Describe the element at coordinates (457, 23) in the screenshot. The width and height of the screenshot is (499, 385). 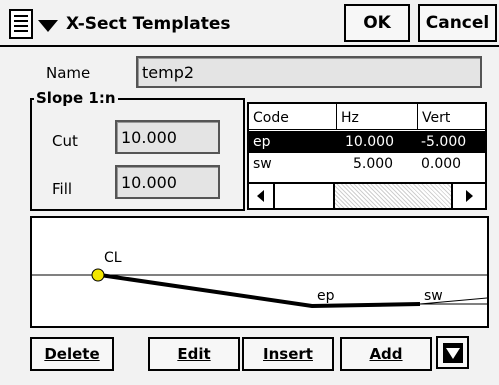
I see `cancel-button: Cancel` at that location.